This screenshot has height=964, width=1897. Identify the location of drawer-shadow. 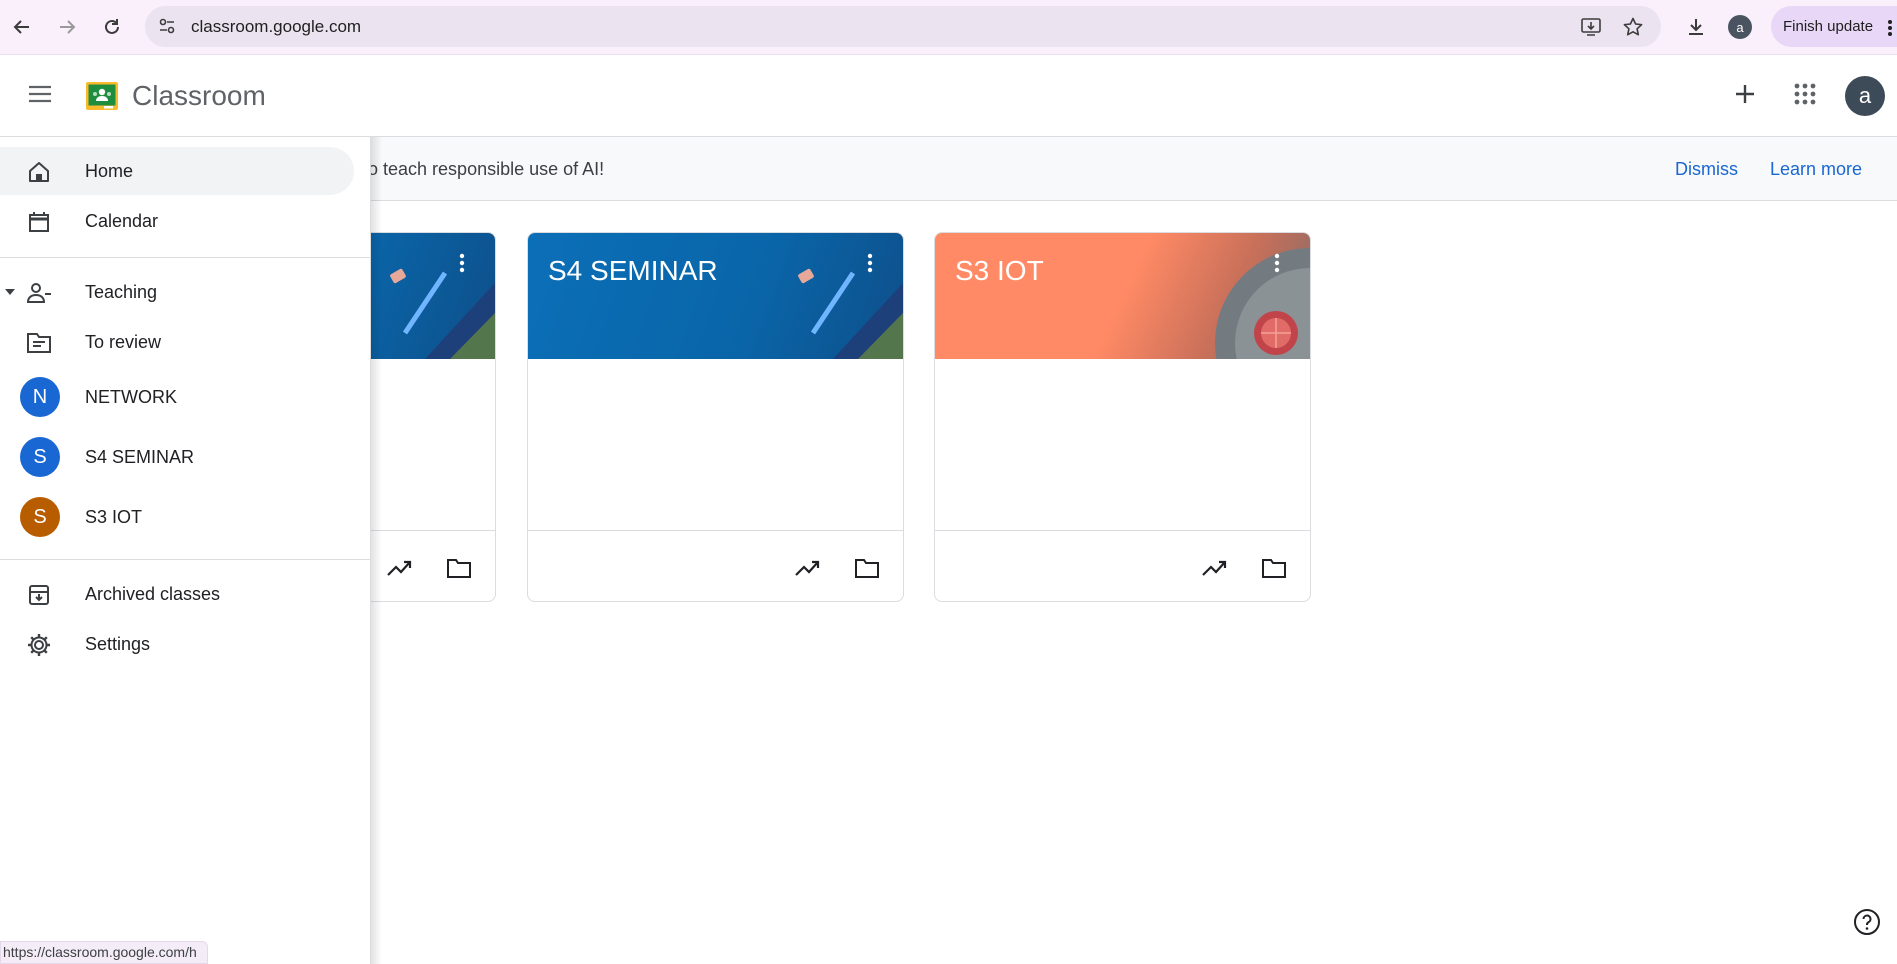
(376, 550).